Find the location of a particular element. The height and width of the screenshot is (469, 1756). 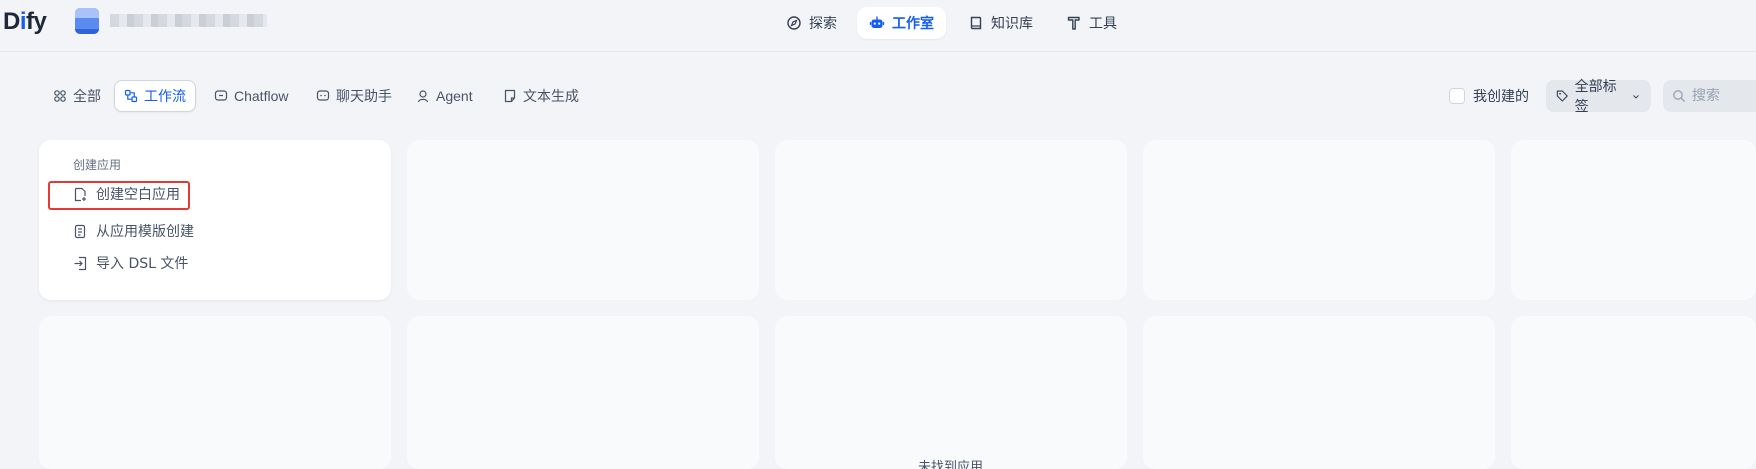

tag-icon is located at coordinates (1562, 96).